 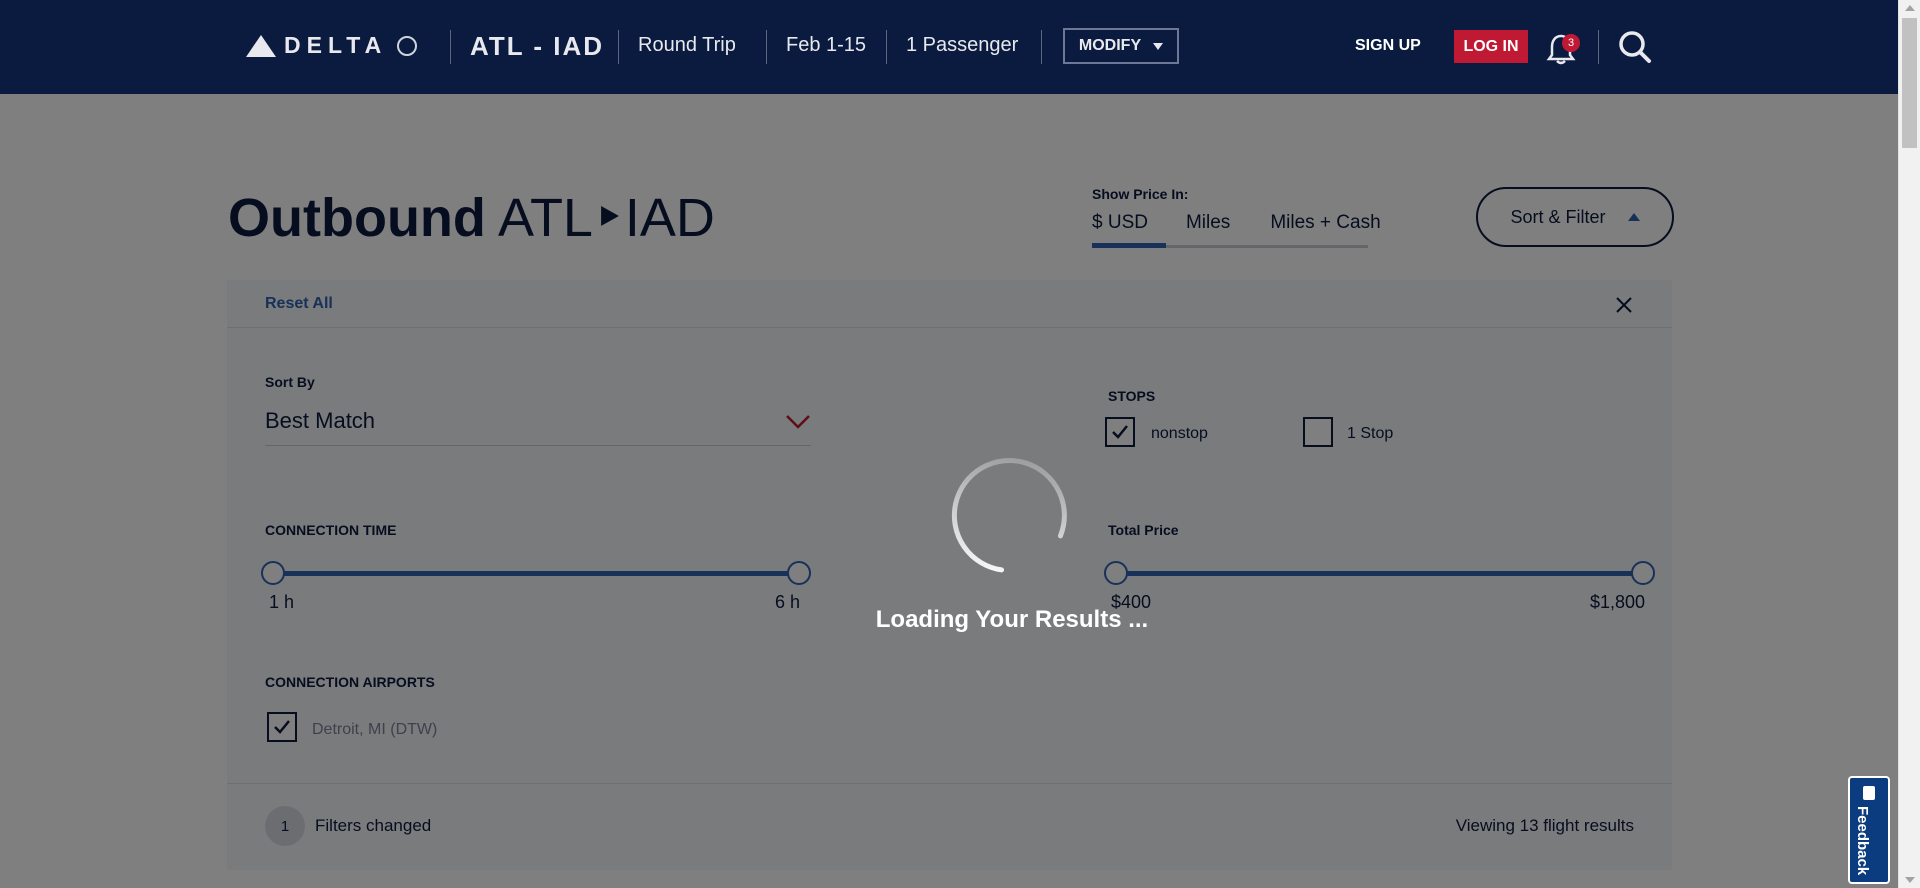 I want to click on login-button: LOG IN, so click(x=1491, y=46).